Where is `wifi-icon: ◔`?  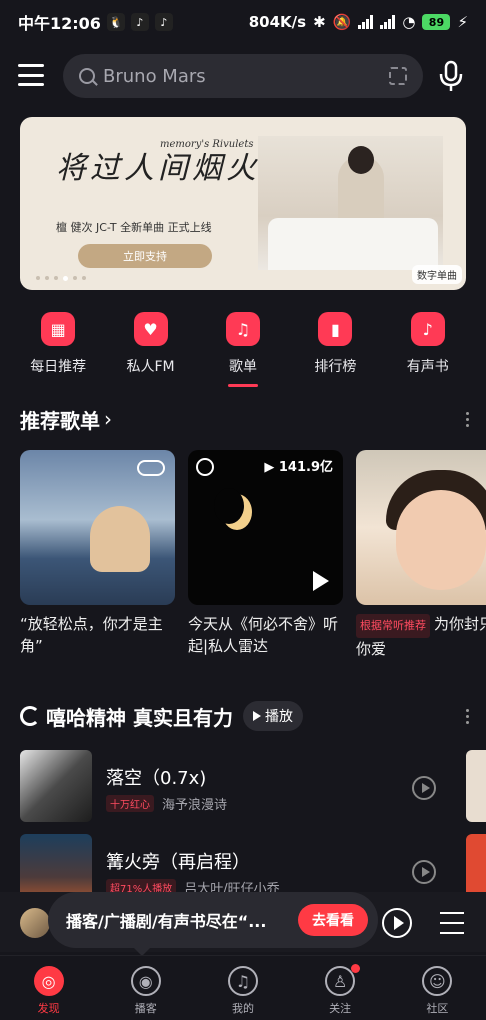 wifi-icon: ◔ is located at coordinates (409, 22).